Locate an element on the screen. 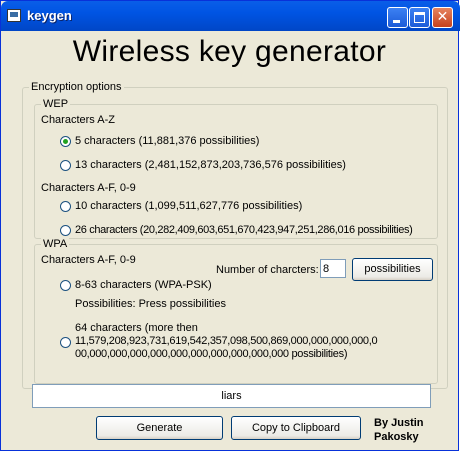 The image size is (461, 453). generate-button: Generate is located at coordinates (159, 428).